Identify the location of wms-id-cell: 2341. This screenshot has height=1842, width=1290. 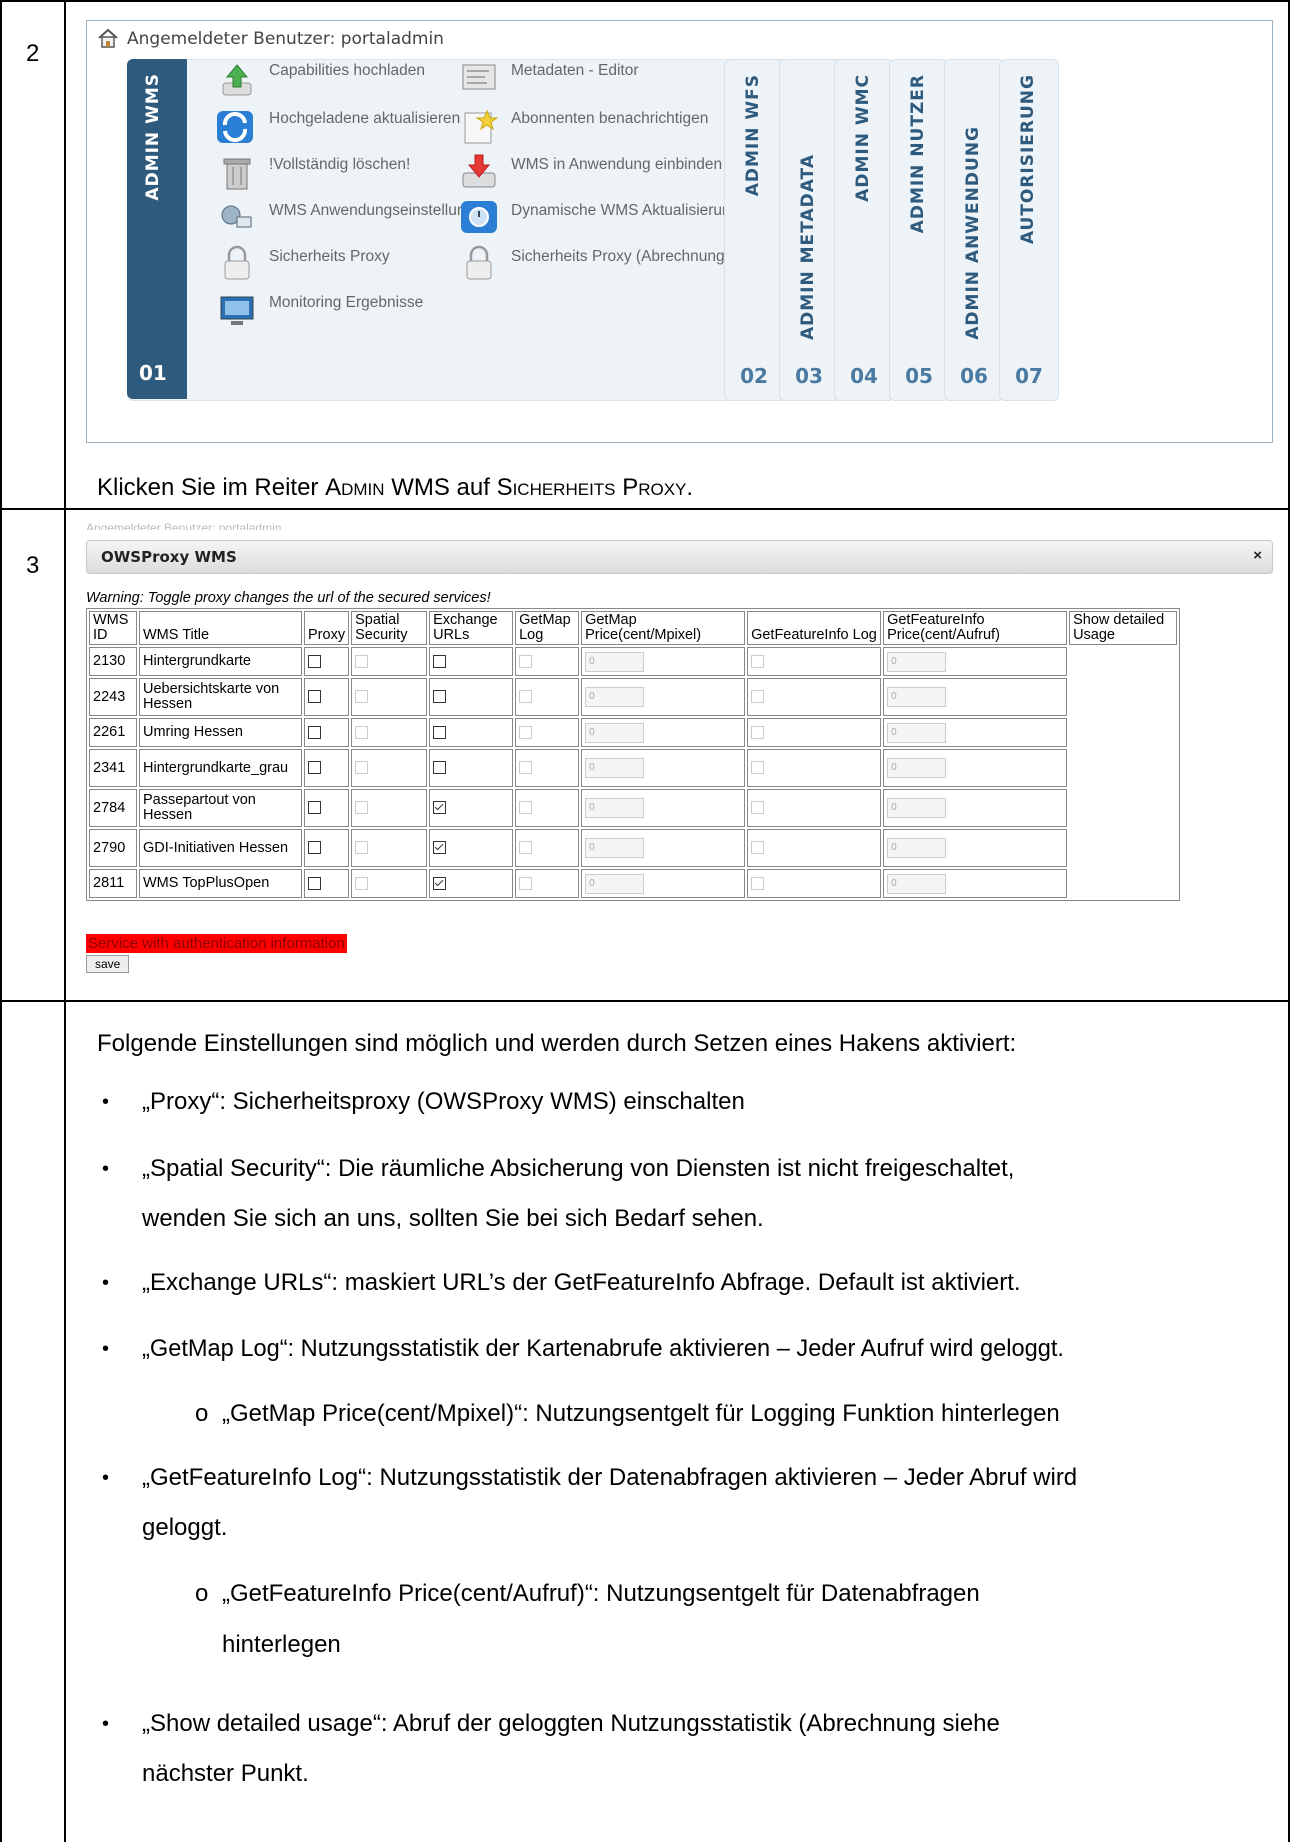
(109, 767).